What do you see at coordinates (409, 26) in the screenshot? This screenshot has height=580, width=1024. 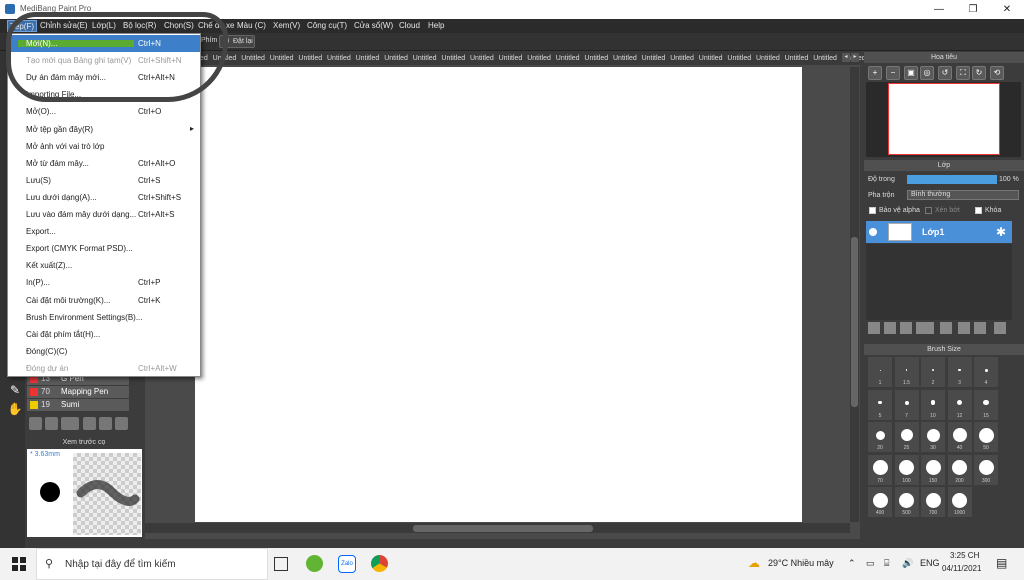 I see `menu-cloud: Cloud` at bounding box center [409, 26].